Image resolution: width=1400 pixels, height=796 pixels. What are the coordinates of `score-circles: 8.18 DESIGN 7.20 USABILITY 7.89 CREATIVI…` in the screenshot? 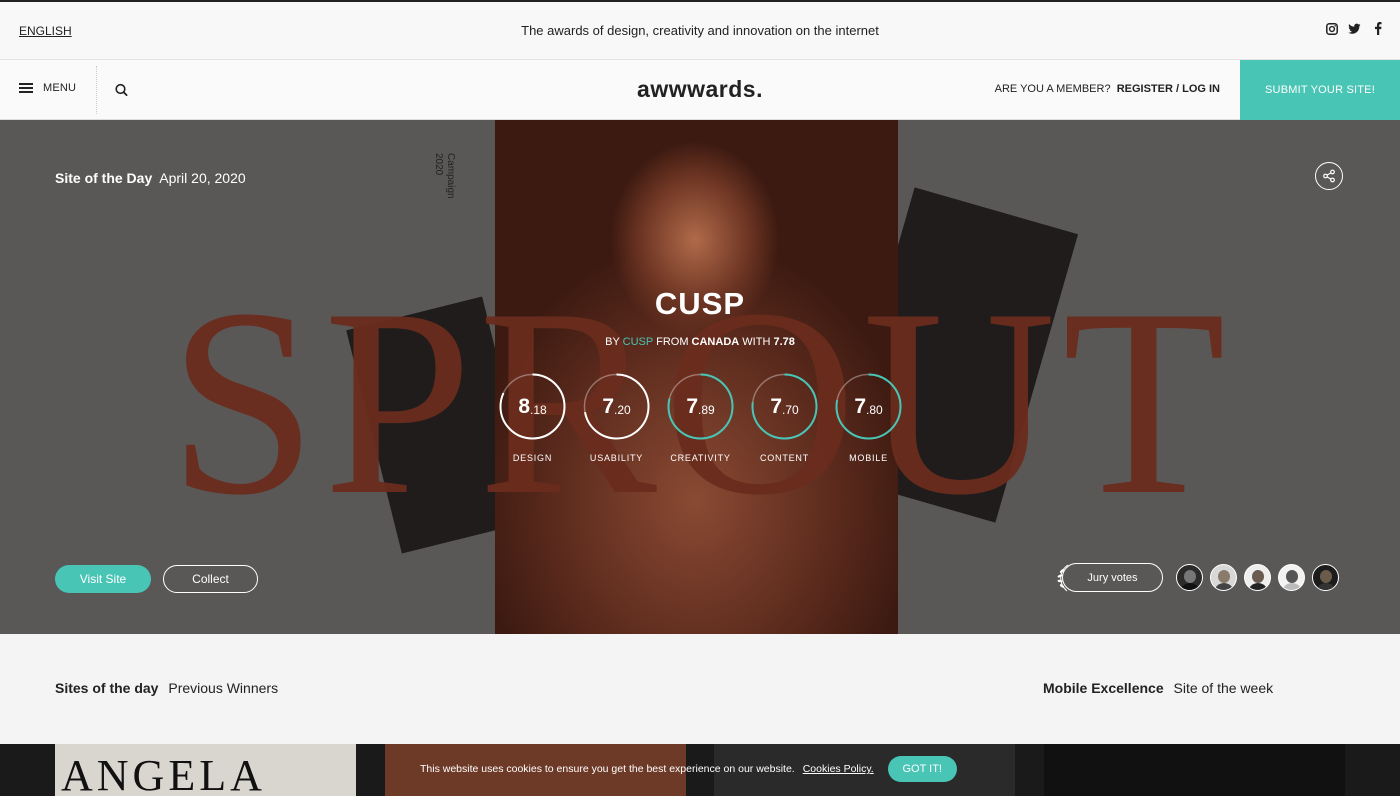 It's located at (700, 418).